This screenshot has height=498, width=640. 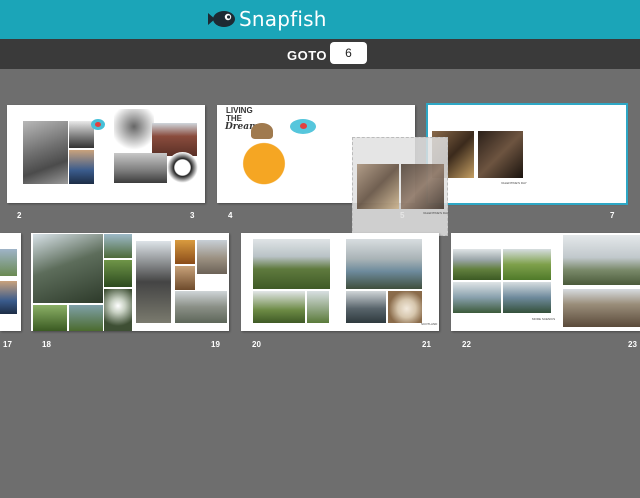 I want to click on photo-tree-street, so click(x=134, y=131).